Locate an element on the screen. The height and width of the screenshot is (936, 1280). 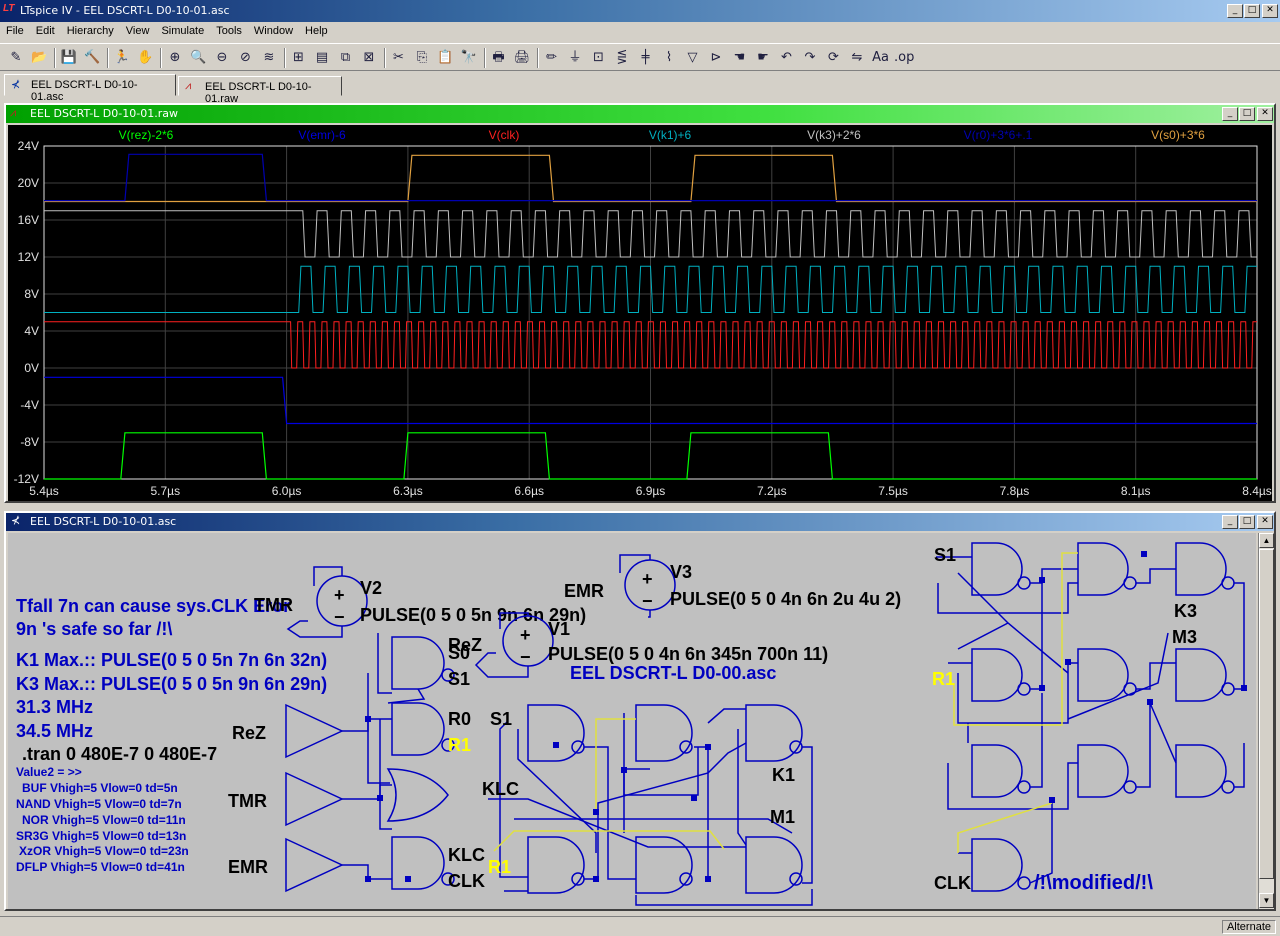
control-panel-icon: 🔨 is located at coordinates (93, 58).